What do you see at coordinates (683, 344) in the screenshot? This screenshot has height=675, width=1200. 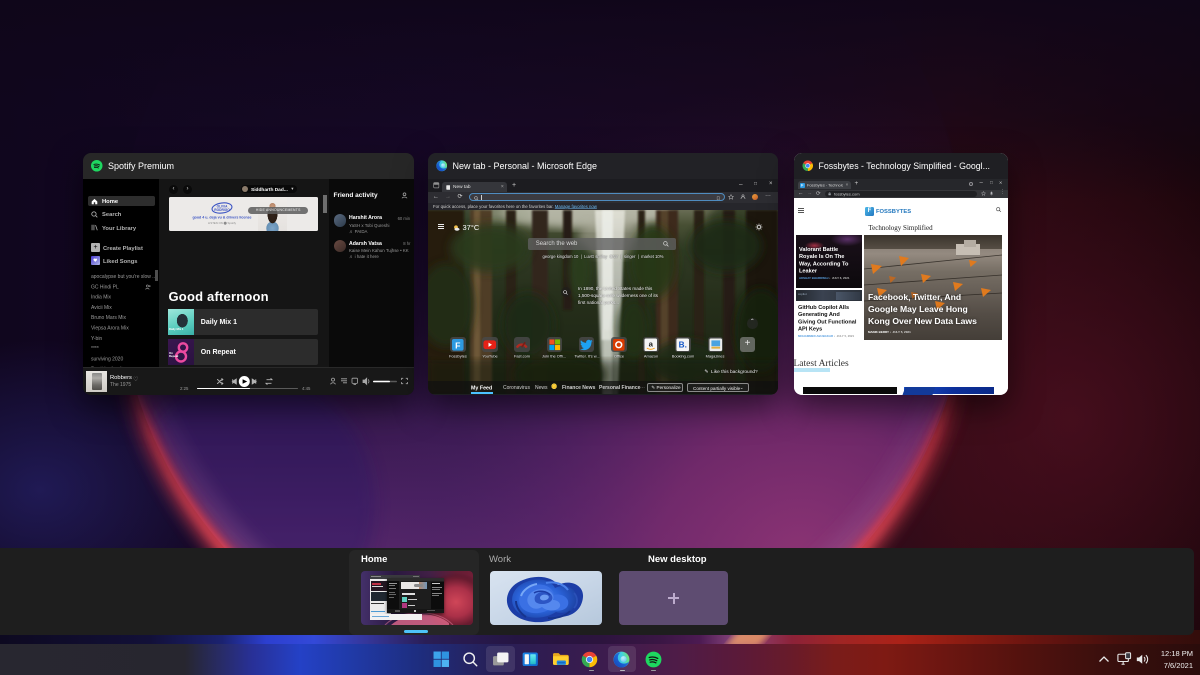 I see `svg-text: B.` at bounding box center [683, 344].